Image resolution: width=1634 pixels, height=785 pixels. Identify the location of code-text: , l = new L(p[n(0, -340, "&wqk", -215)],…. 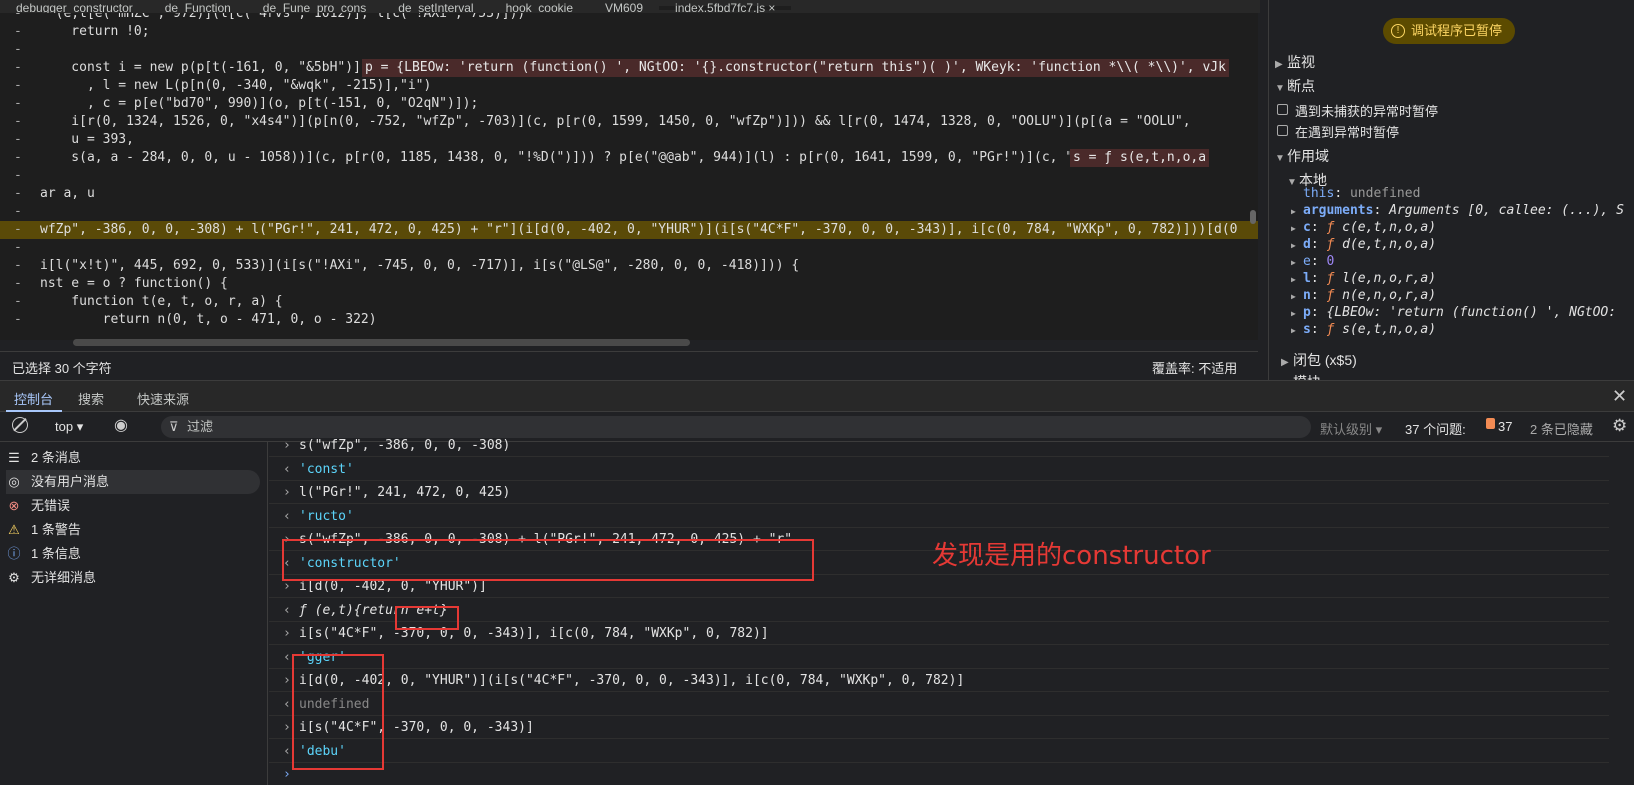
(236, 85).